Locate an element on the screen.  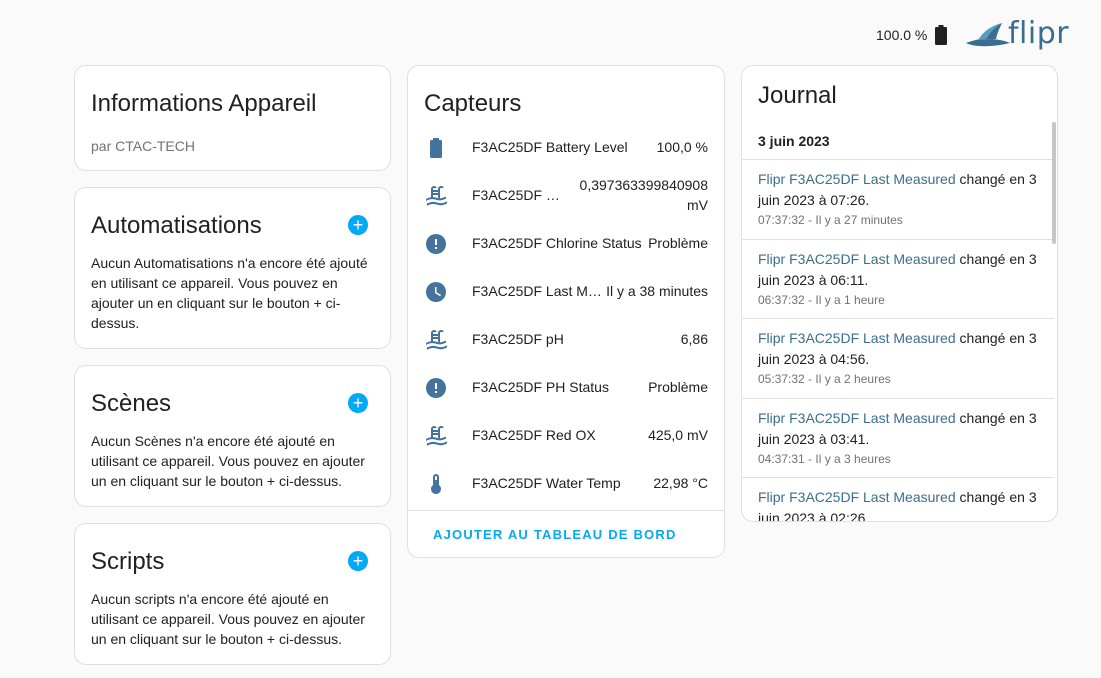
divider is located at coordinates (566, 510).